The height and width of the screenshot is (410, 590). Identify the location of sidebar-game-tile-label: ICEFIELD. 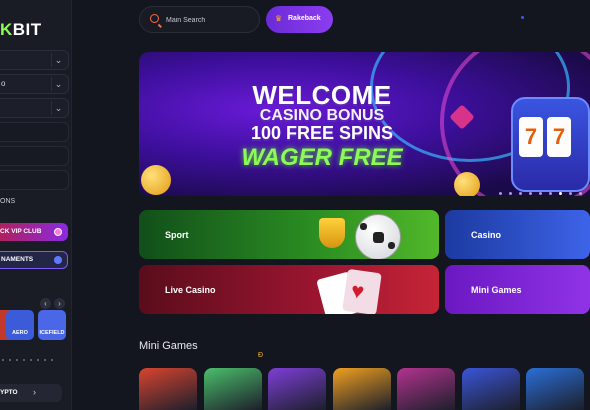
(52, 333).